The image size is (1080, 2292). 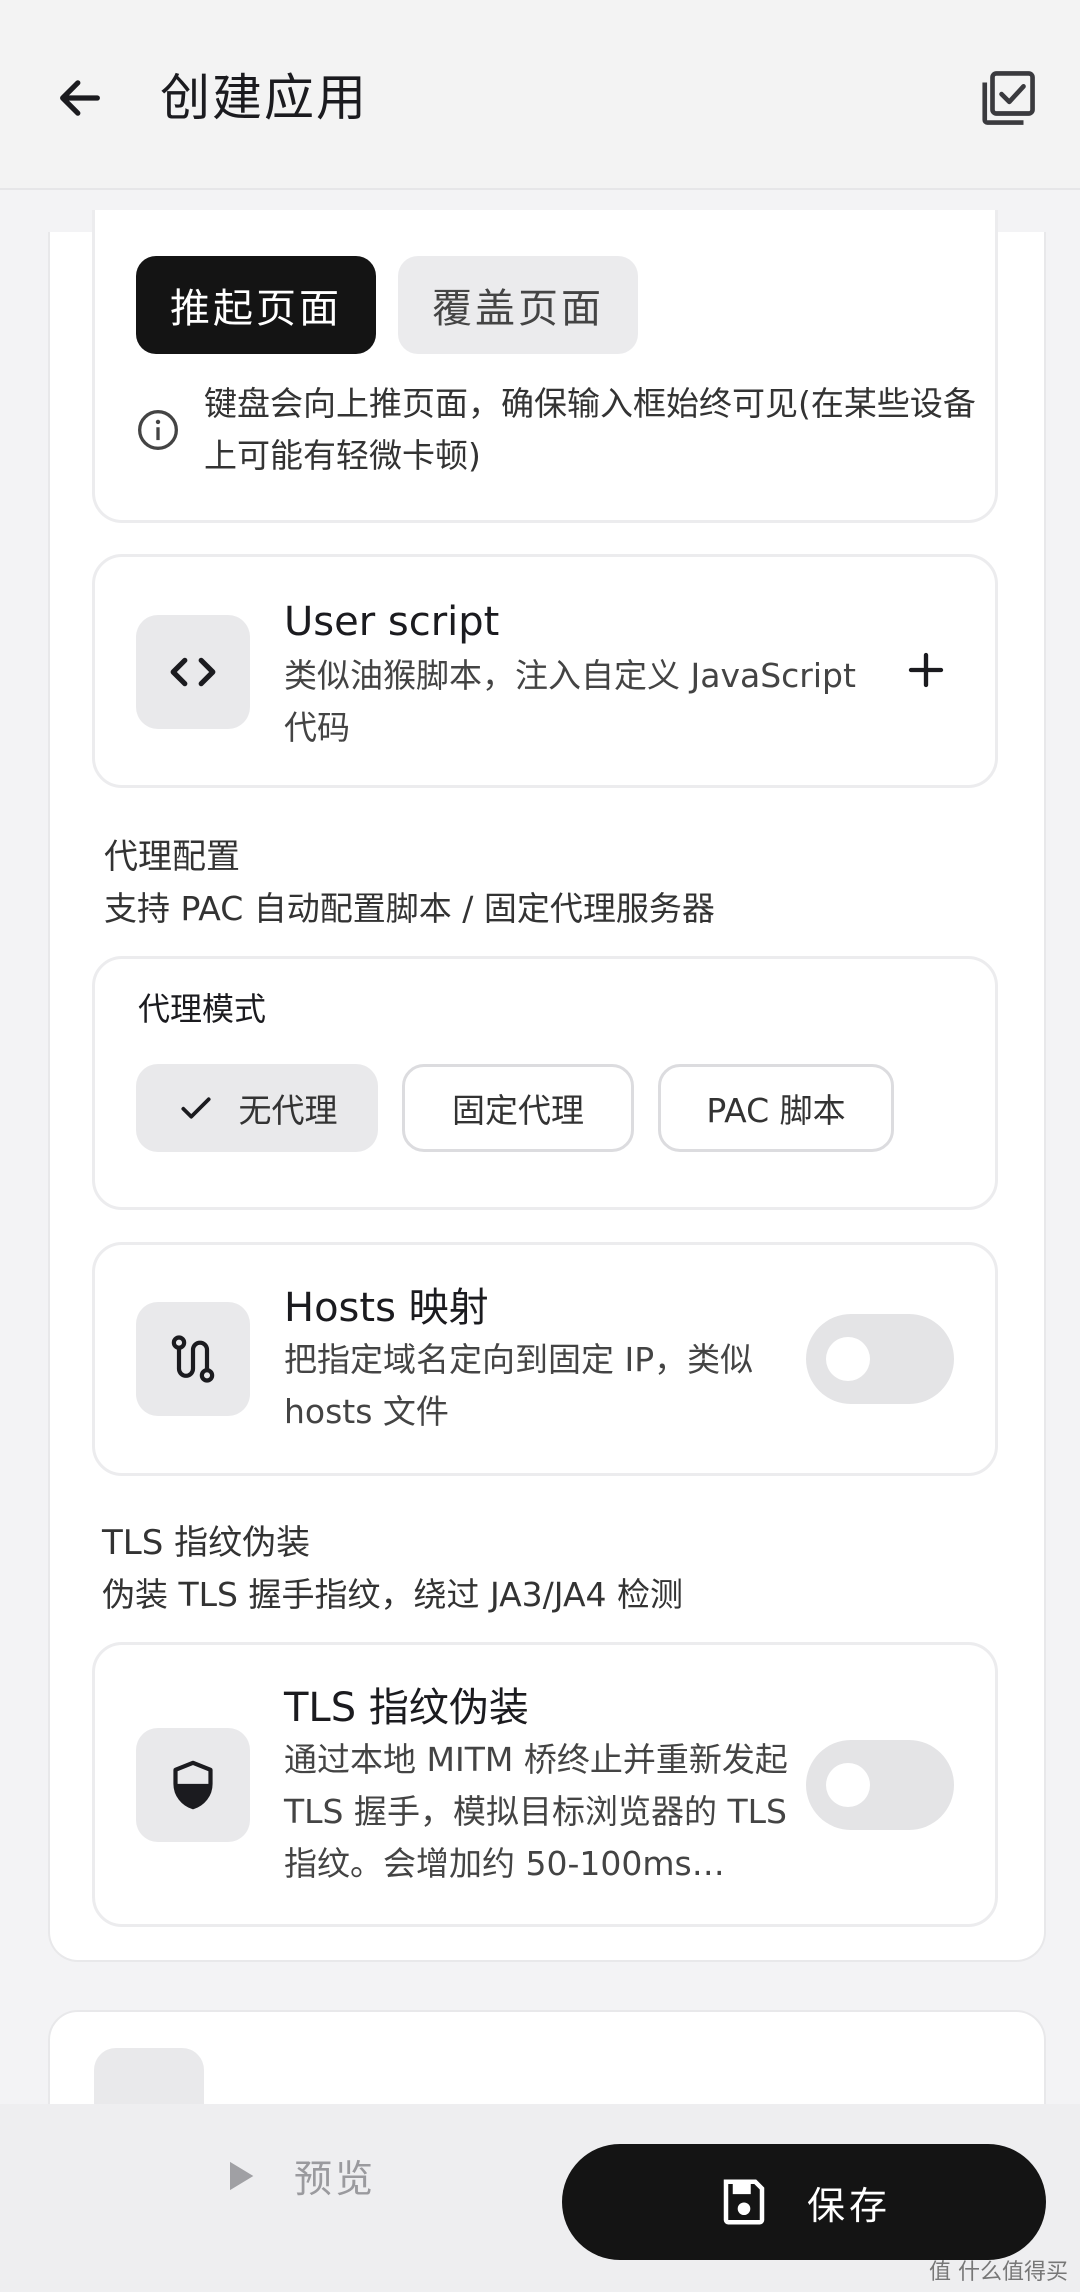 I want to click on info-icon, so click(x=158, y=432).